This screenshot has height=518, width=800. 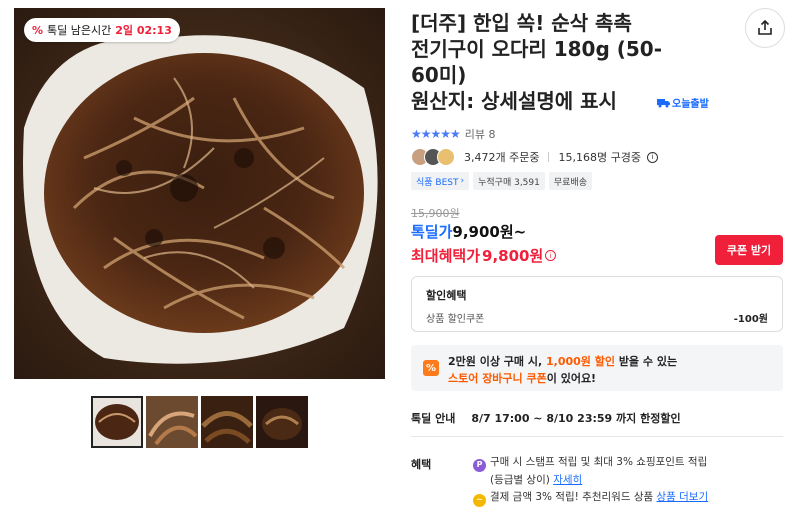 What do you see at coordinates (436, 134) in the screenshot?
I see `star-icon: ★★★★★` at bounding box center [436, 134].